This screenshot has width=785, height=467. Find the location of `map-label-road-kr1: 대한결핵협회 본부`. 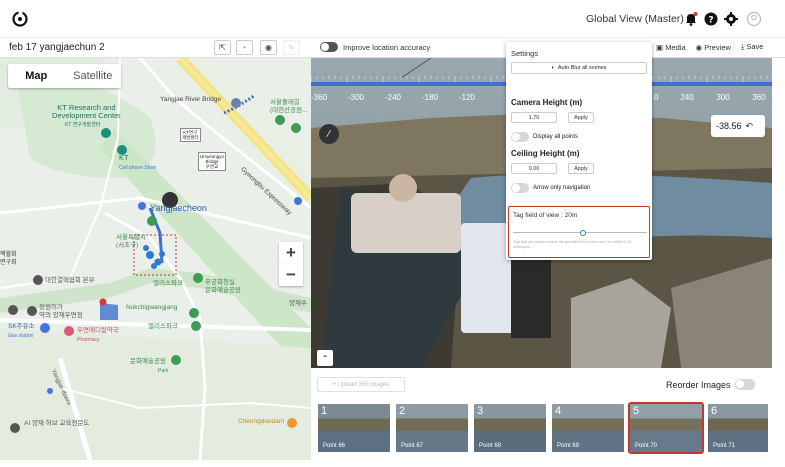

map-label-road-kr1: 대한결핵협회 본부 is located at coordinates (70, 280).